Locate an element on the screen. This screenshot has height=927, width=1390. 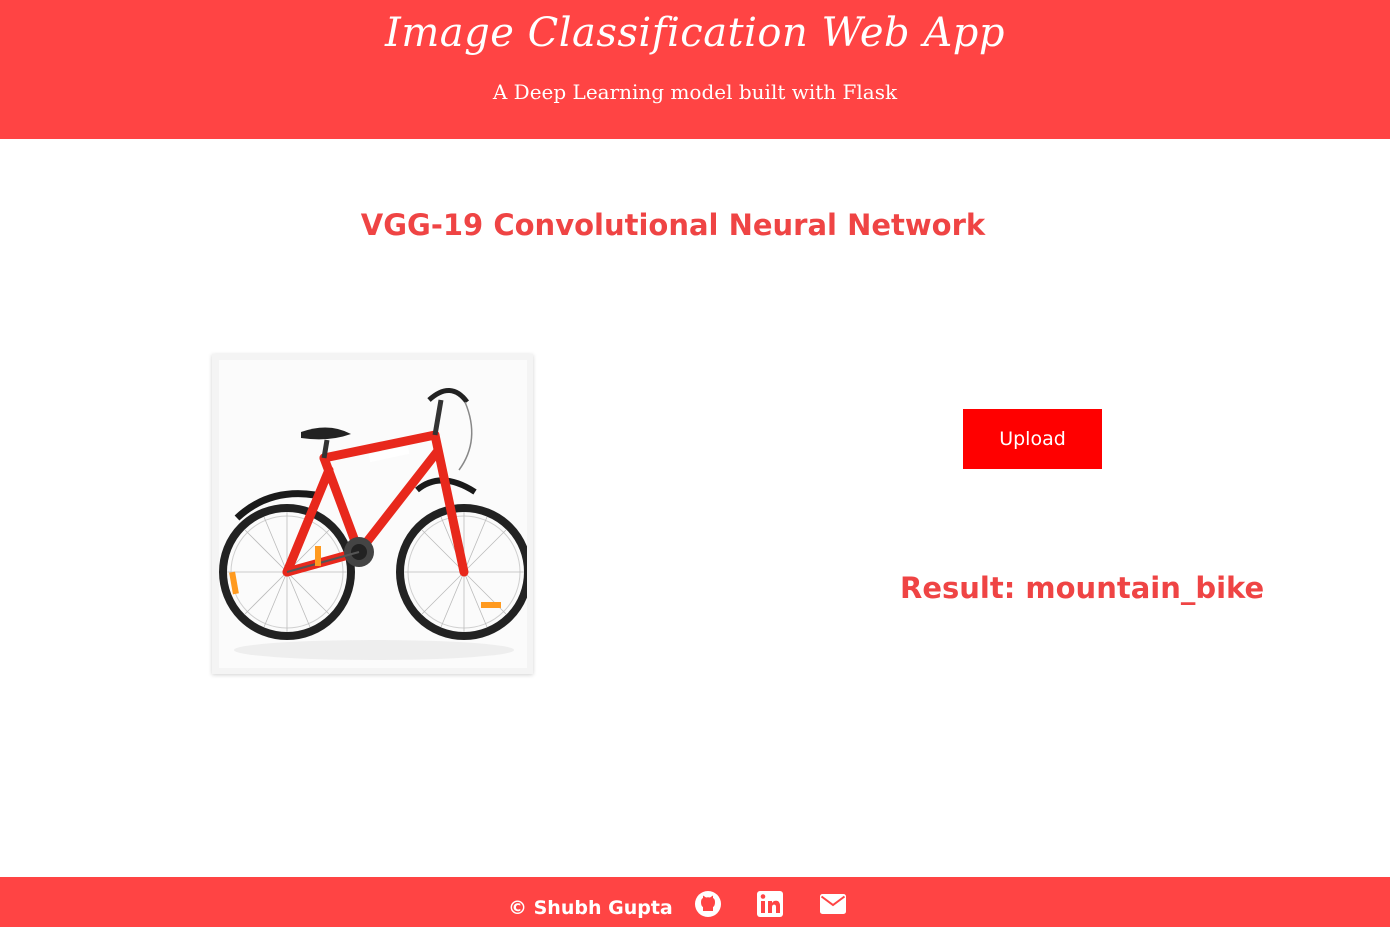
app-subtitle: A Deep Learning model built with Flask is located at coordinates (695, 92).